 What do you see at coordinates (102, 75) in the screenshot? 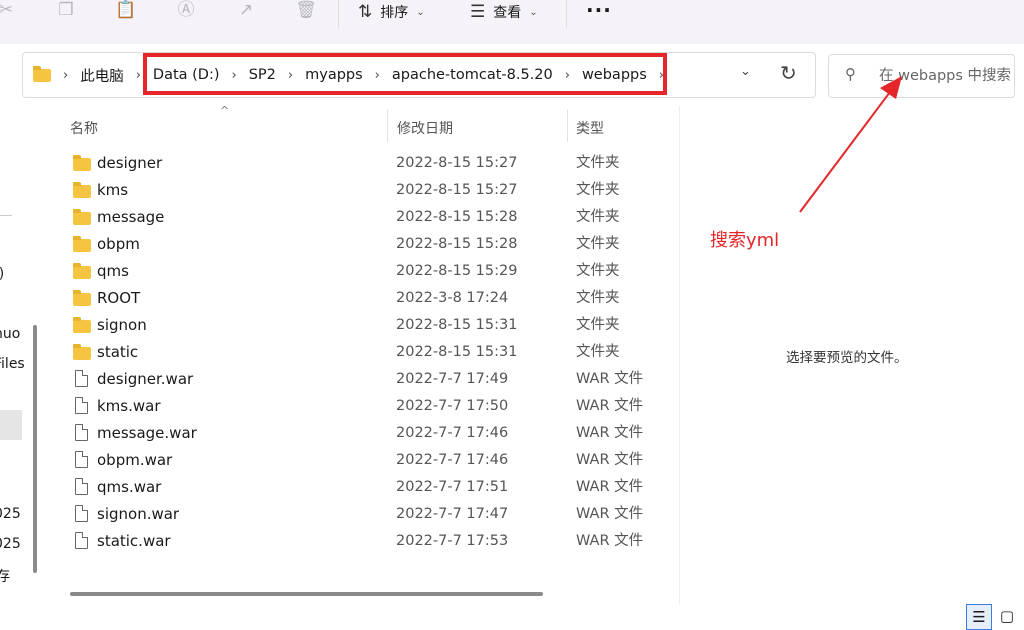
I see `breadcrumb-this-pc: 此电脑` at bounding box center [102, 75].